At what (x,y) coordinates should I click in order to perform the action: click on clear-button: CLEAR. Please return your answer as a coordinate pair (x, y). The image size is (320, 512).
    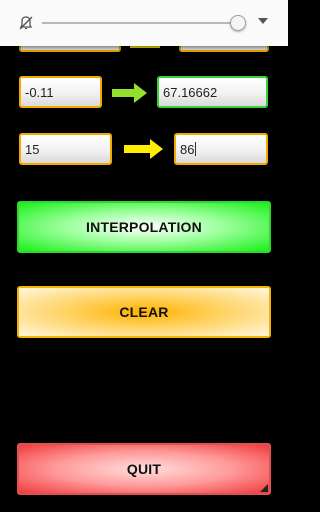
    Looking at the image, I should click on (144, 312).